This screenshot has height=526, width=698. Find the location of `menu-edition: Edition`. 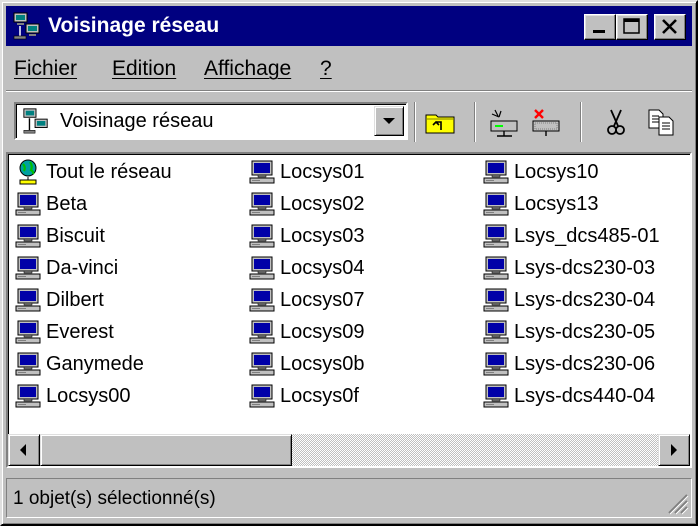

menu-edition: Edition is located at coordinates (144, 69).